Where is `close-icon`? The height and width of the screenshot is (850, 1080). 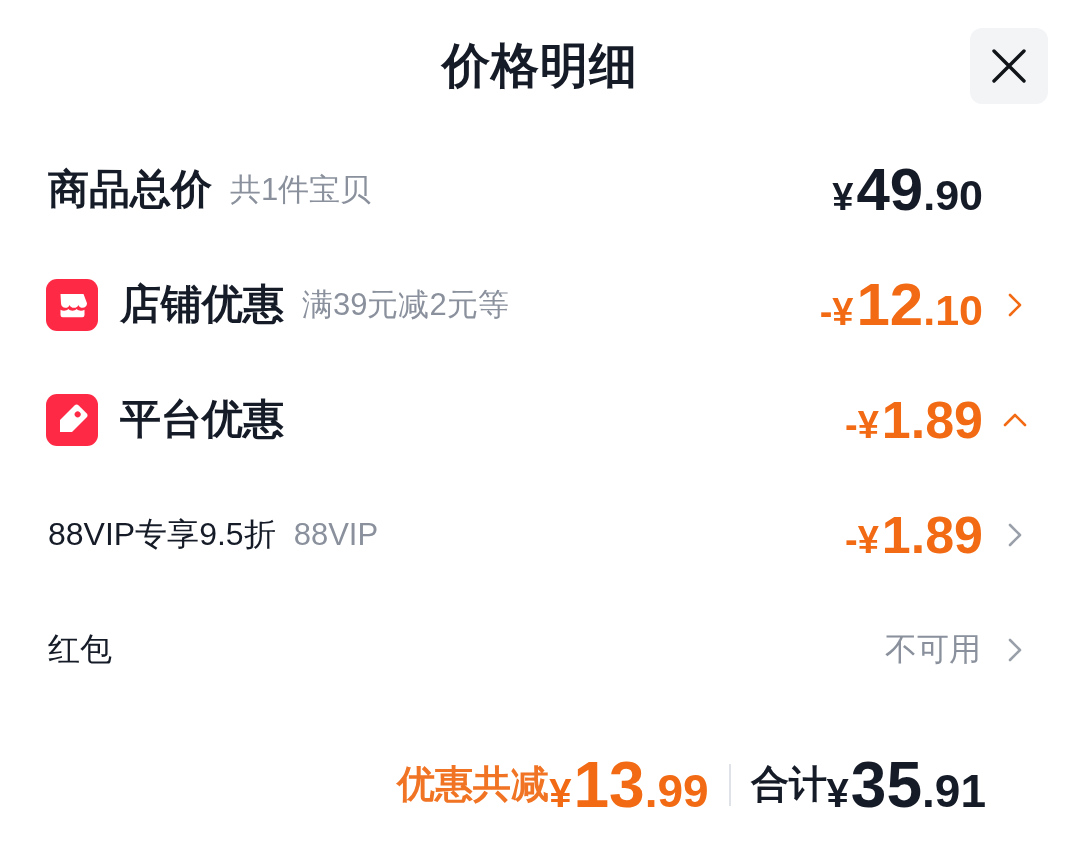
close-icon is located at coordinates (1009, 66).